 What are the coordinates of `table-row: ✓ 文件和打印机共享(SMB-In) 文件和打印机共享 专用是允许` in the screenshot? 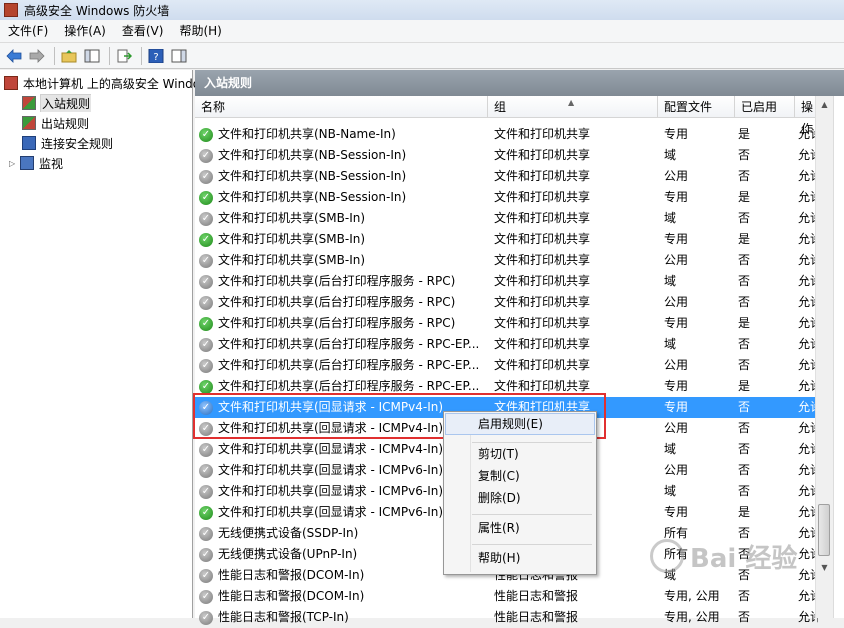 It's located at (506, 239).